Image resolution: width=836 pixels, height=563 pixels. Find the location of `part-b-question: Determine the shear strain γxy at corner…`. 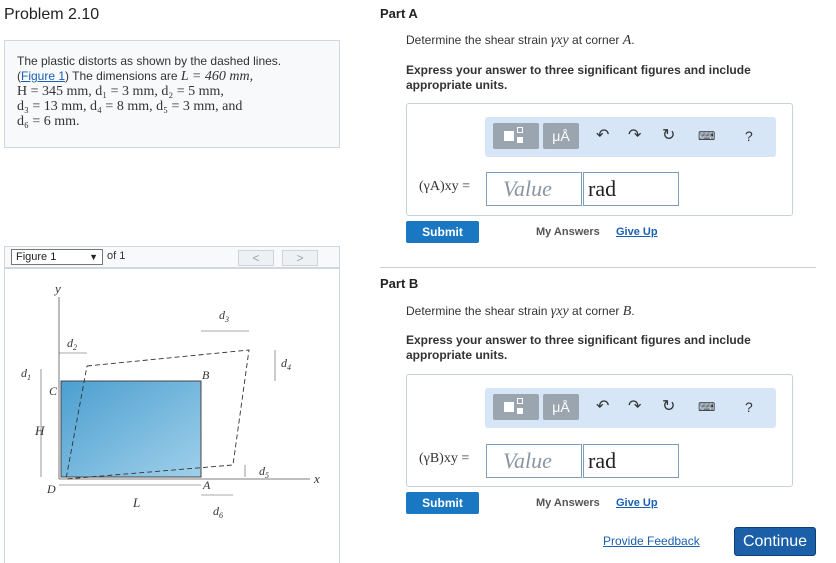

part-b-question: Determine the shear strain γxy at corner… is located at coordinates (520, 311).